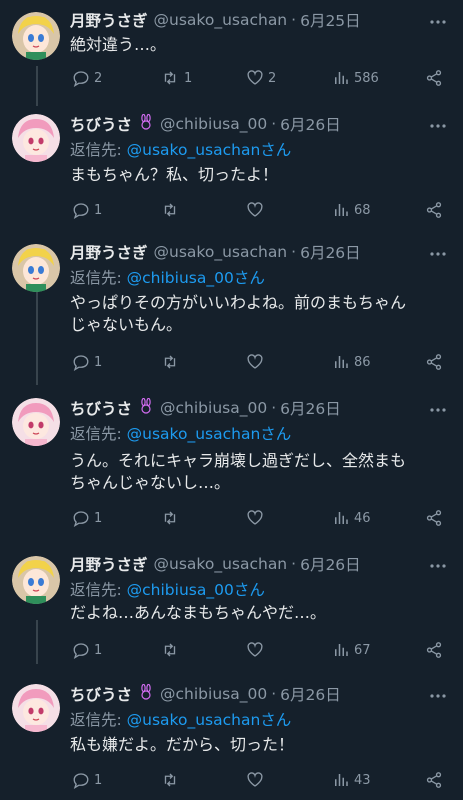 The height and width of the screenshot is (800, 463). What do you see at coordinates (351, 518) in the screenshot?
I see `views-button: 46` at bounding box center [351, 518].